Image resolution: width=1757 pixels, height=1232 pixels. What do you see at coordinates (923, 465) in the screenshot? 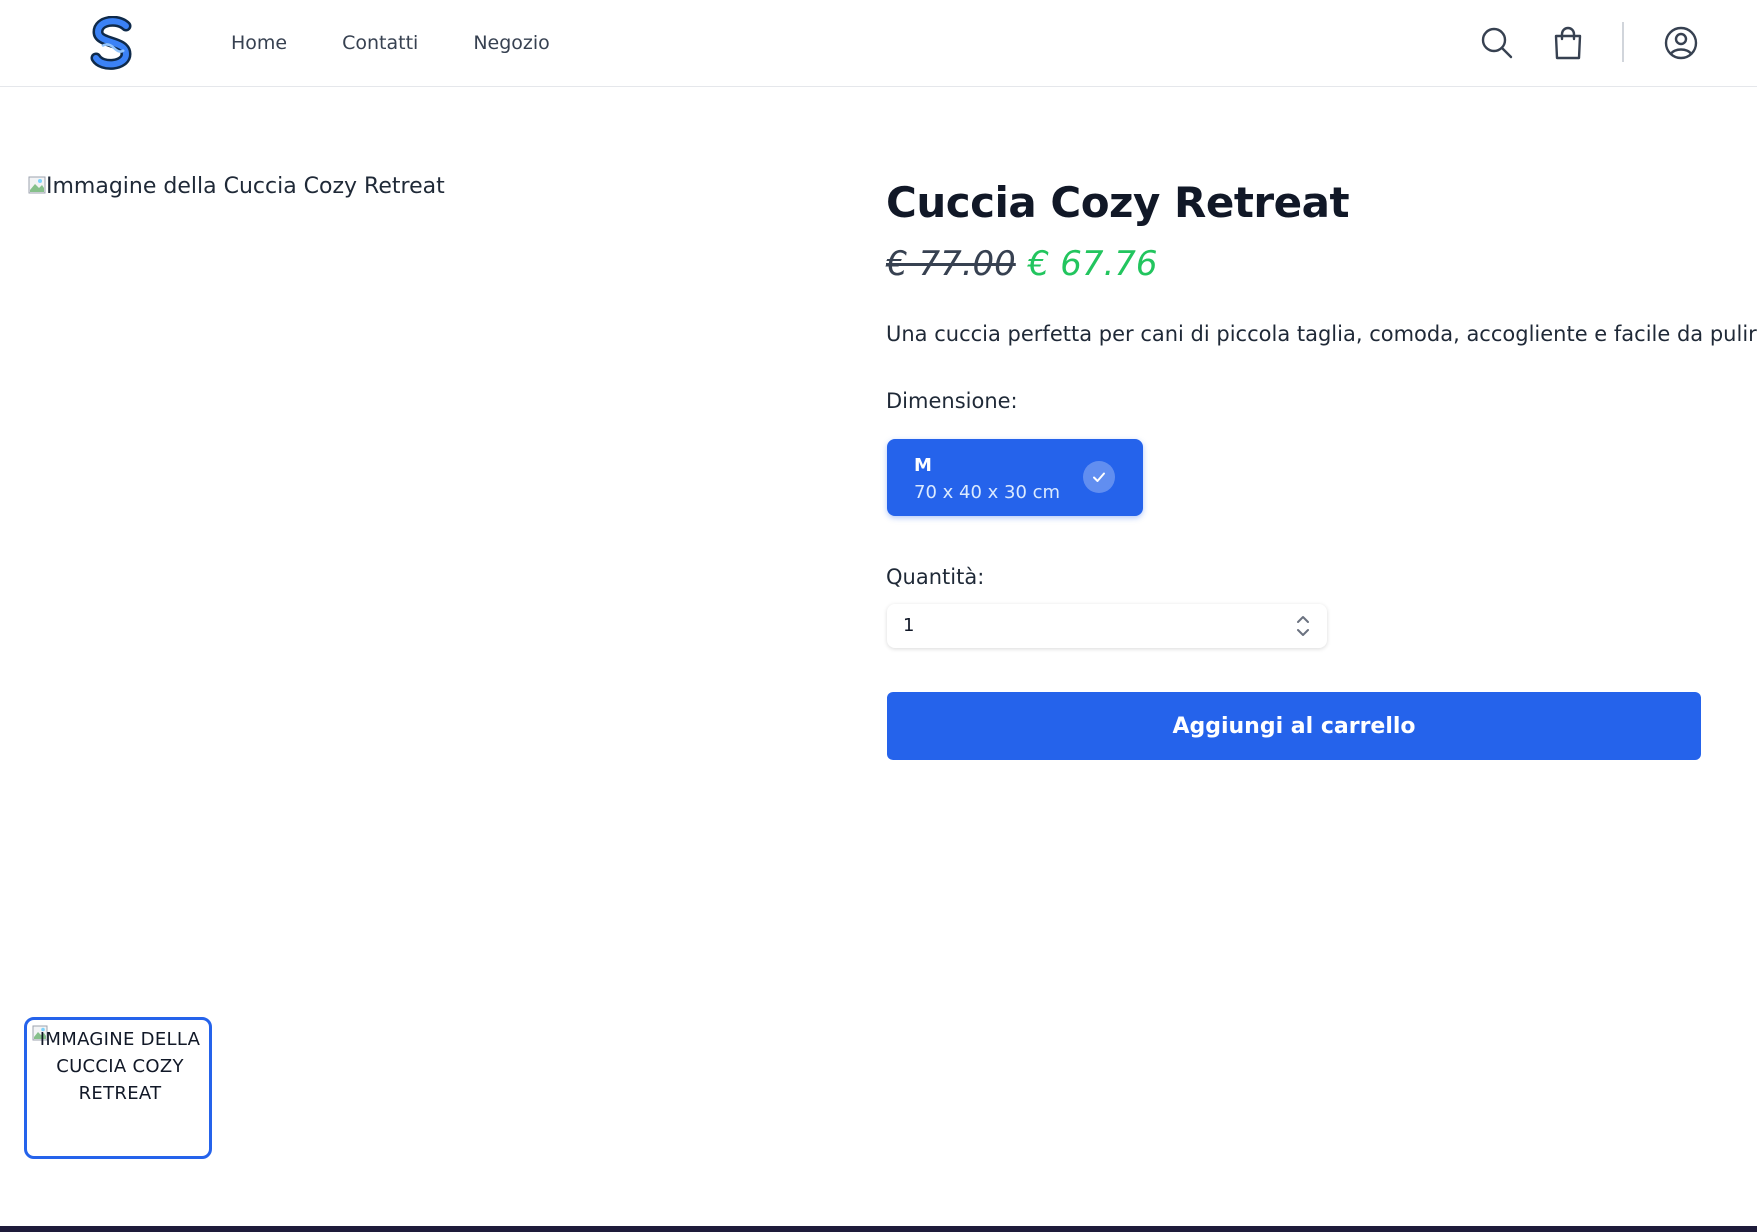
I see `size-option-name: M` at bounding box center [923, 465].